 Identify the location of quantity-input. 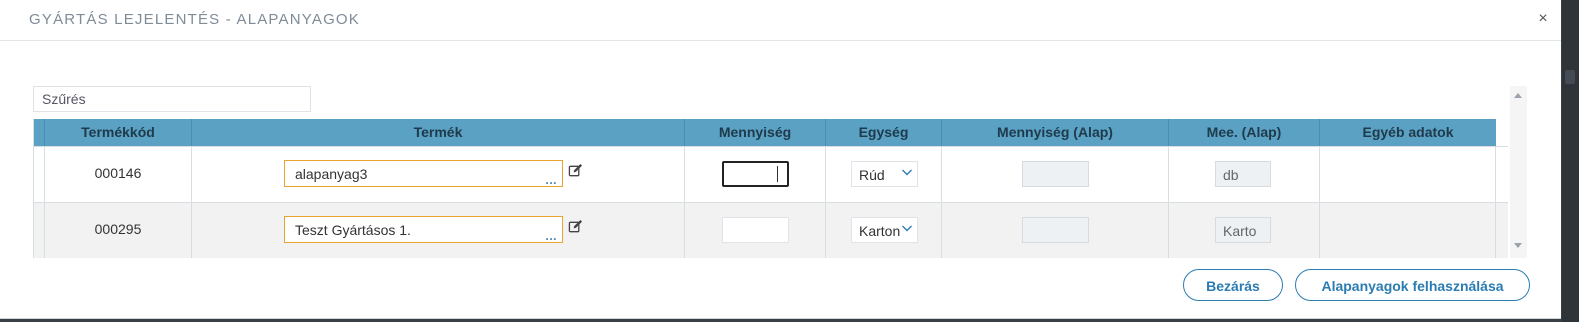
(755, 230).